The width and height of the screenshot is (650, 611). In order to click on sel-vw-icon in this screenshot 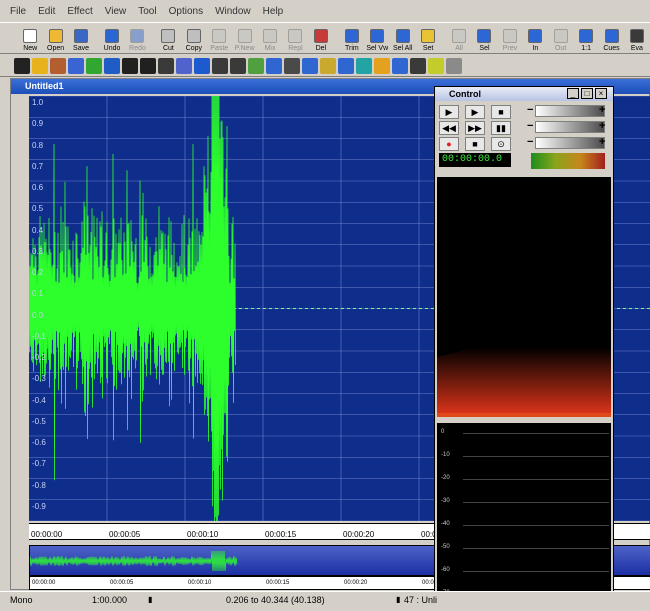, I will do `click(377, 36)`.